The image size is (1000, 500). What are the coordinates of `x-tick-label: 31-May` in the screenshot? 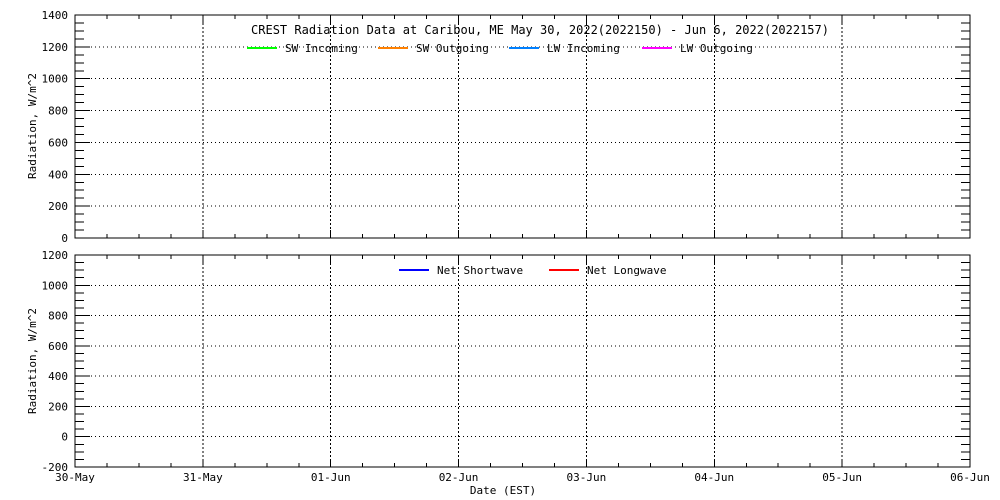 It's located at (203, 477).